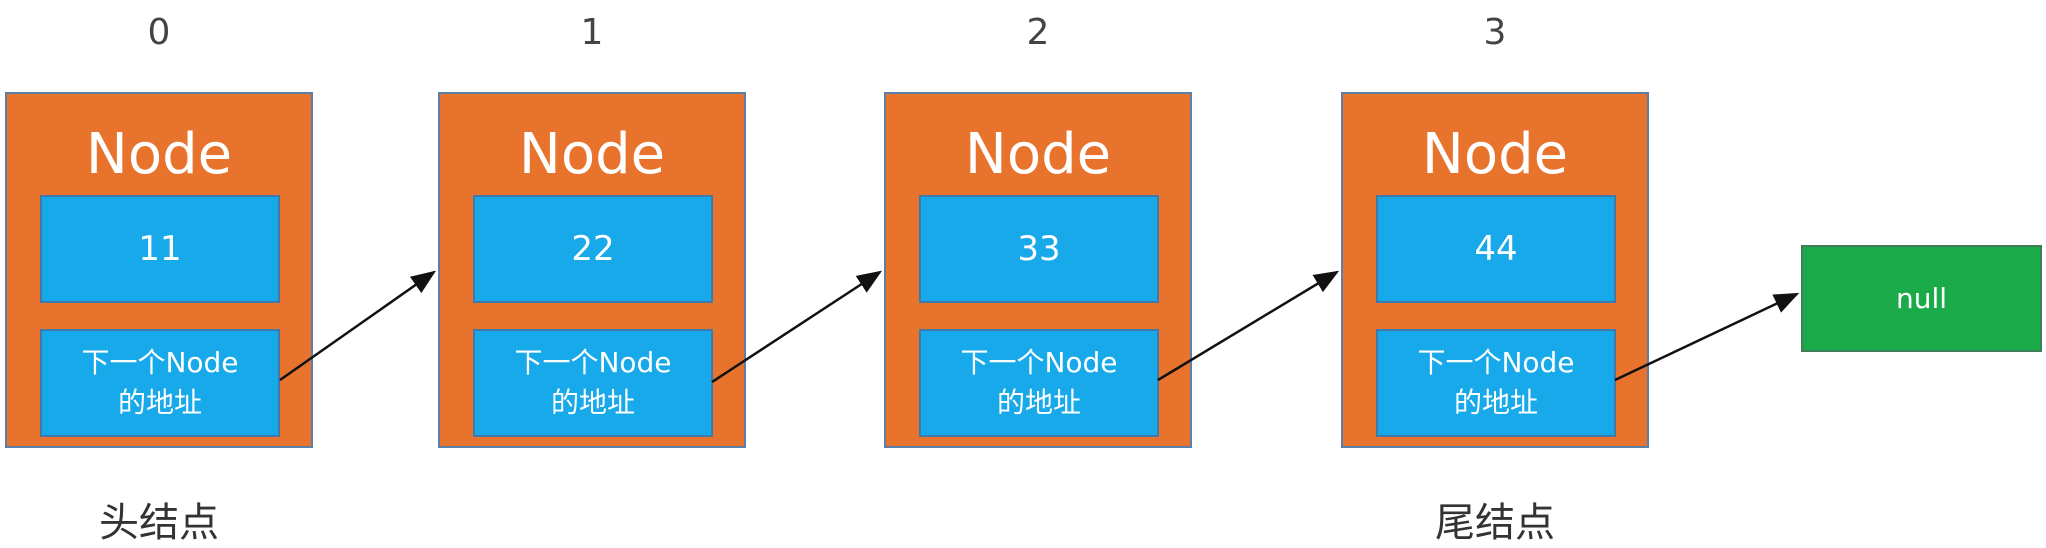  I want to click on tail-node-label: 尾结点, so click(1495, 523).